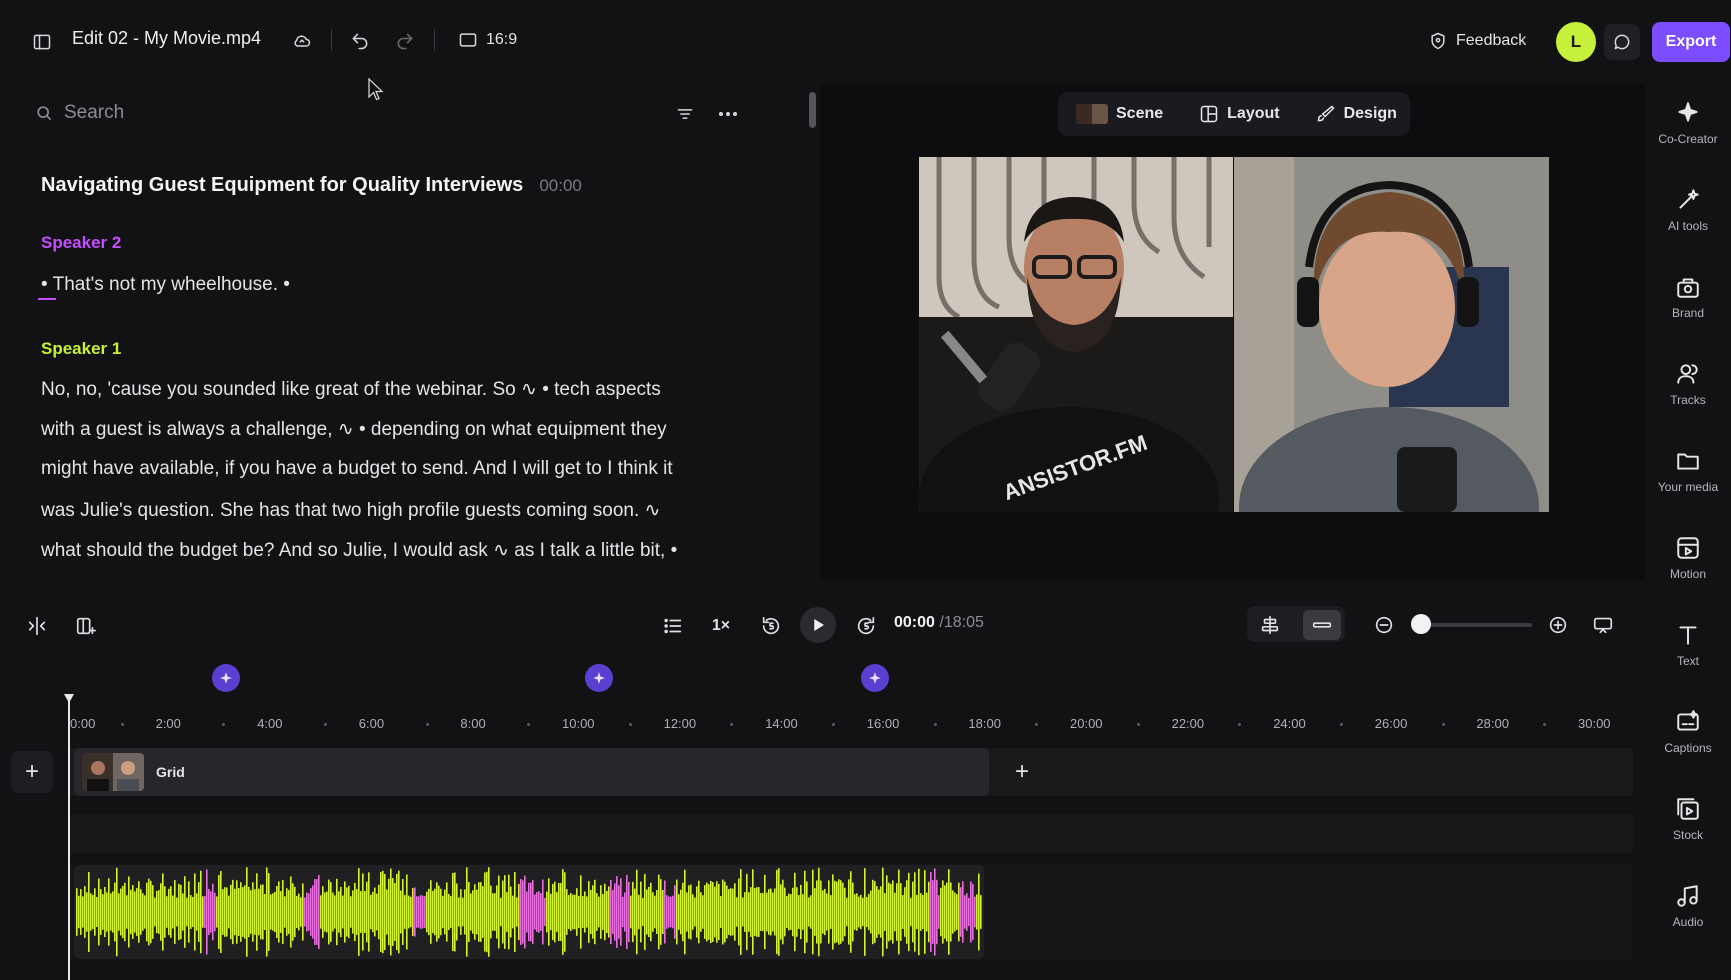 The image size is (1731, 980). Describe the element at coordinates (42, 42) in the screenshot. I see `sidebar-toggle-icon` at that location.